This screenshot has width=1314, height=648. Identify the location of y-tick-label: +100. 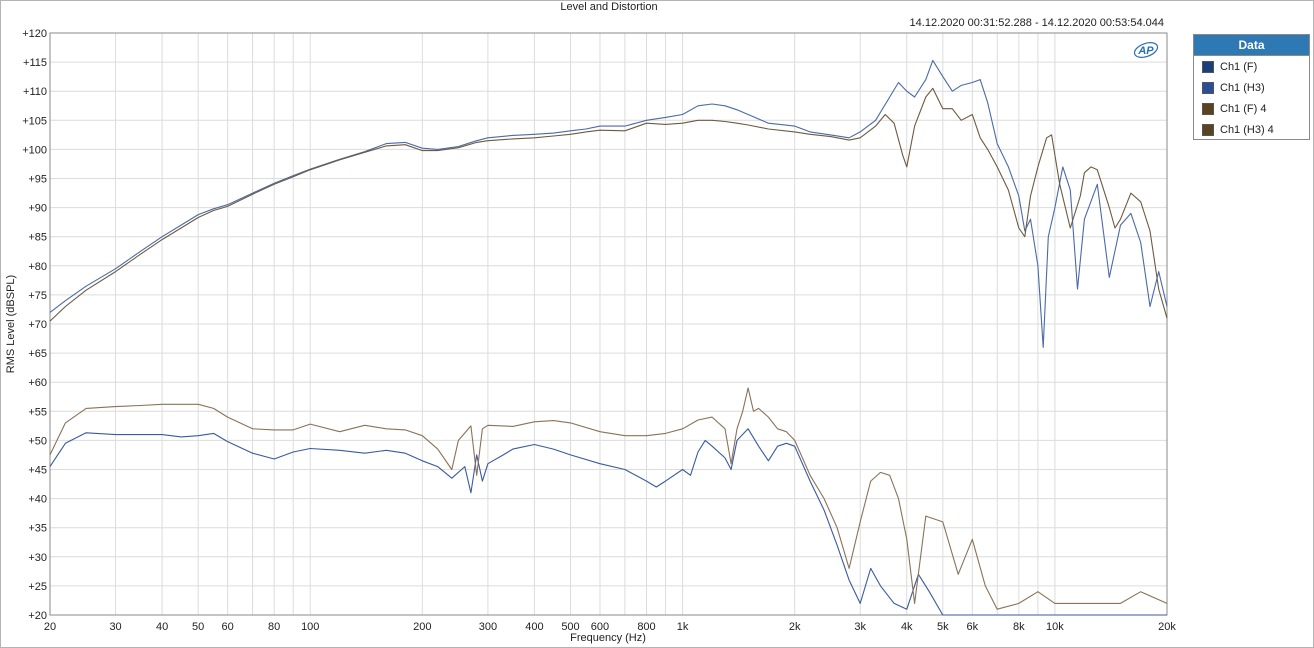
(34, 150).